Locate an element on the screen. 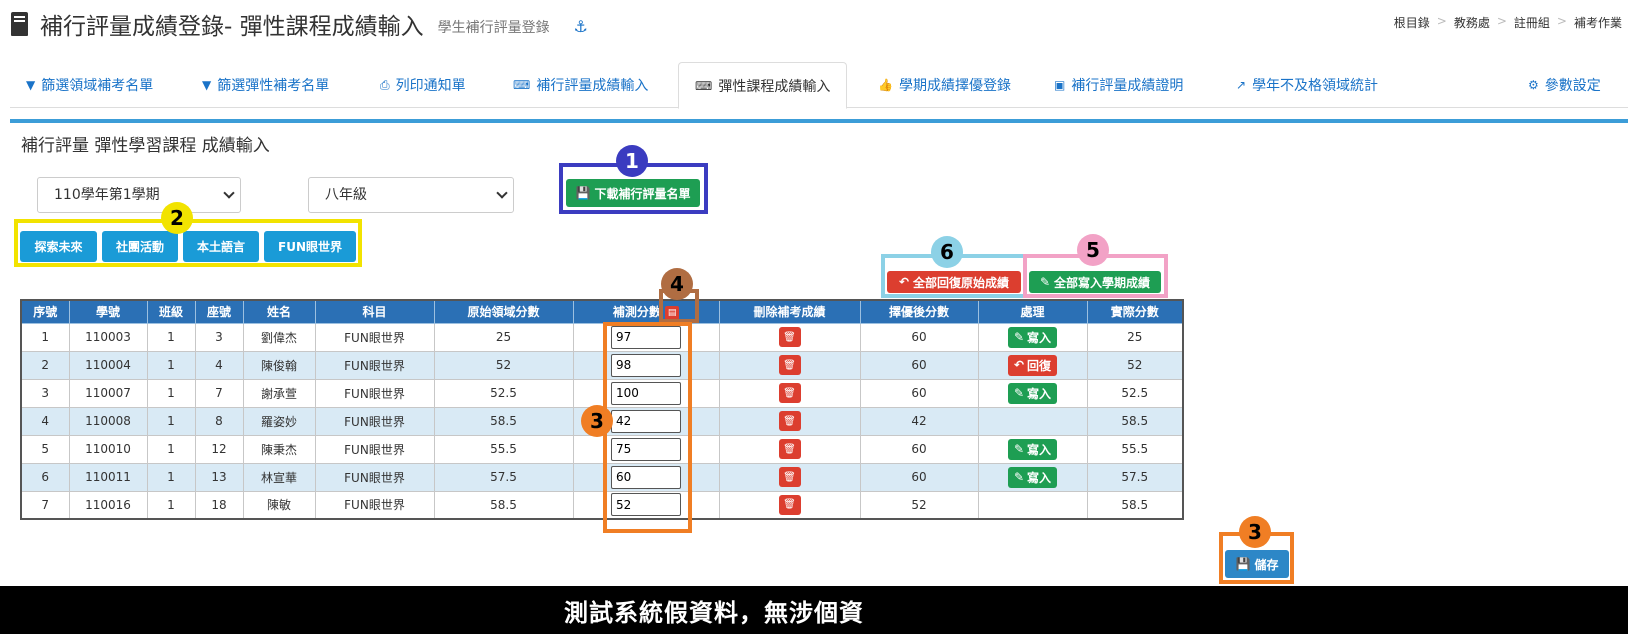  anchor-icon: ⚓ is located at coordinates (581, 26).